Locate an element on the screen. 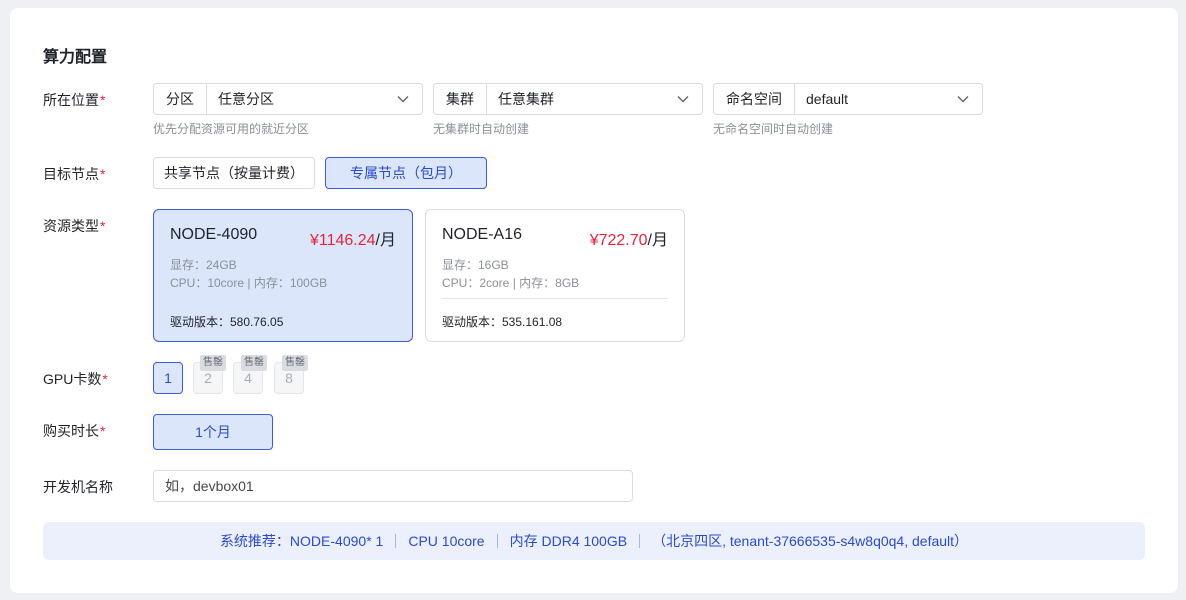 The width and height of the screenshot is (1186, 600). devbox-name-input is located at coordinates (393, 486).